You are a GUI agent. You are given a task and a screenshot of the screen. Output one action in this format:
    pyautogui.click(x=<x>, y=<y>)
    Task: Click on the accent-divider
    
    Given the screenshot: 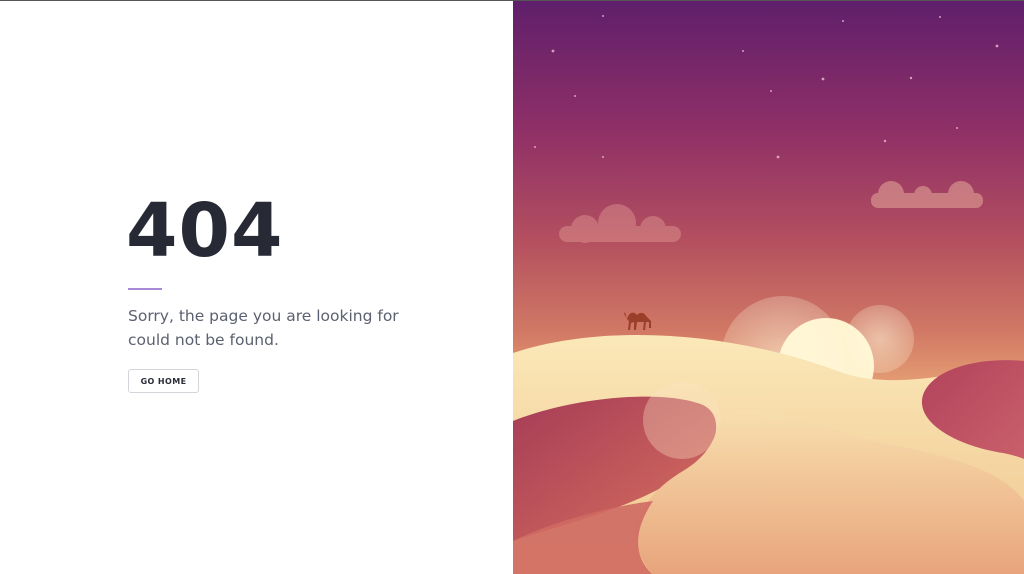 What is the action you would take?
    pyautogui.click(x=145, y=289)
    